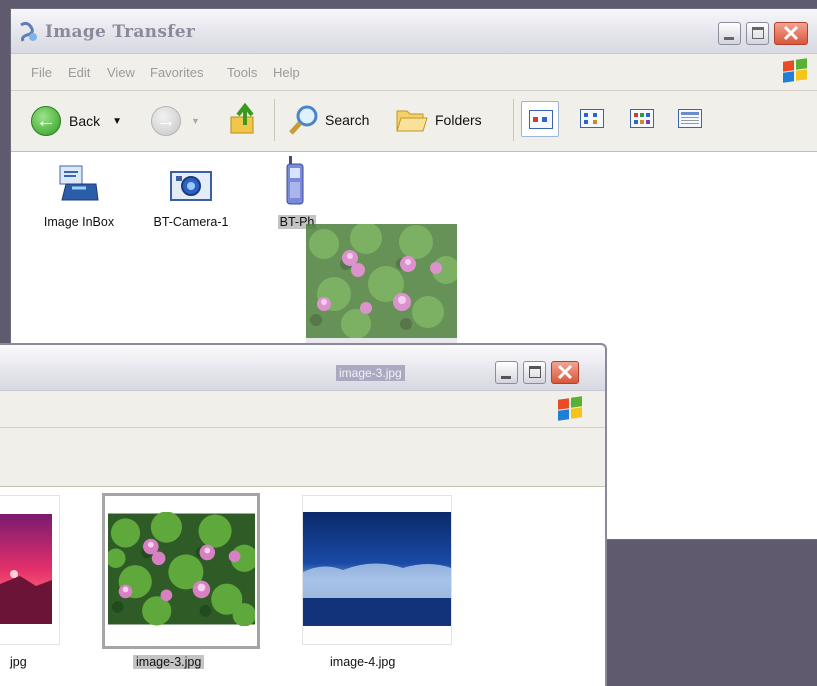 The height and width of the screenshot is (686, 817). I want to click on device-label: Image InBox, so click(79, 222).